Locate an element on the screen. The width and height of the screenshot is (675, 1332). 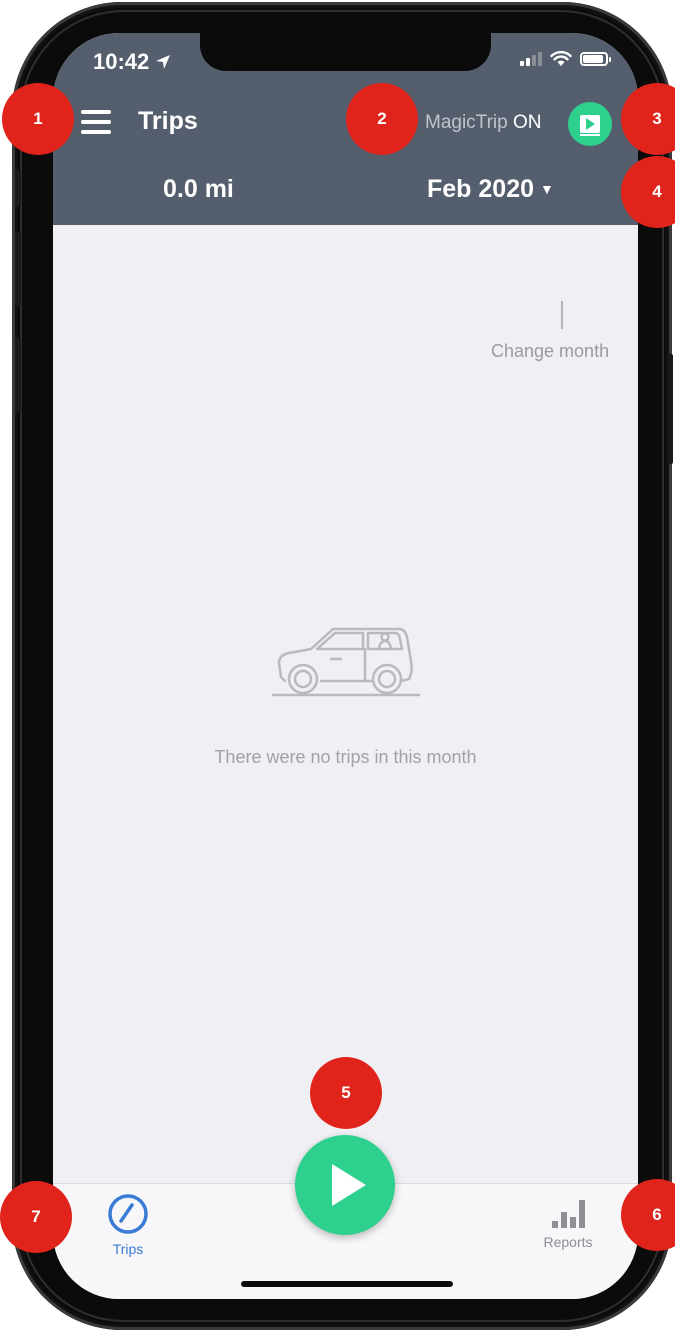
month-label: Feb 2020 is located at coordinates (481, 189).